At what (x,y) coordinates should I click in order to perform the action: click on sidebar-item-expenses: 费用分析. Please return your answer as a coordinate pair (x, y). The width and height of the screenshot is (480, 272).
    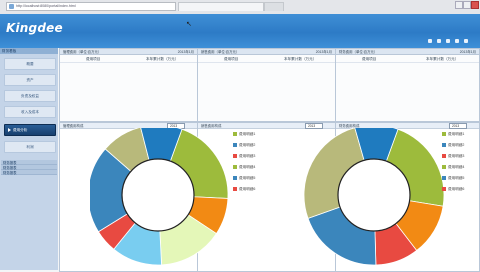
    Looking at the image, I should click on (30, 130).